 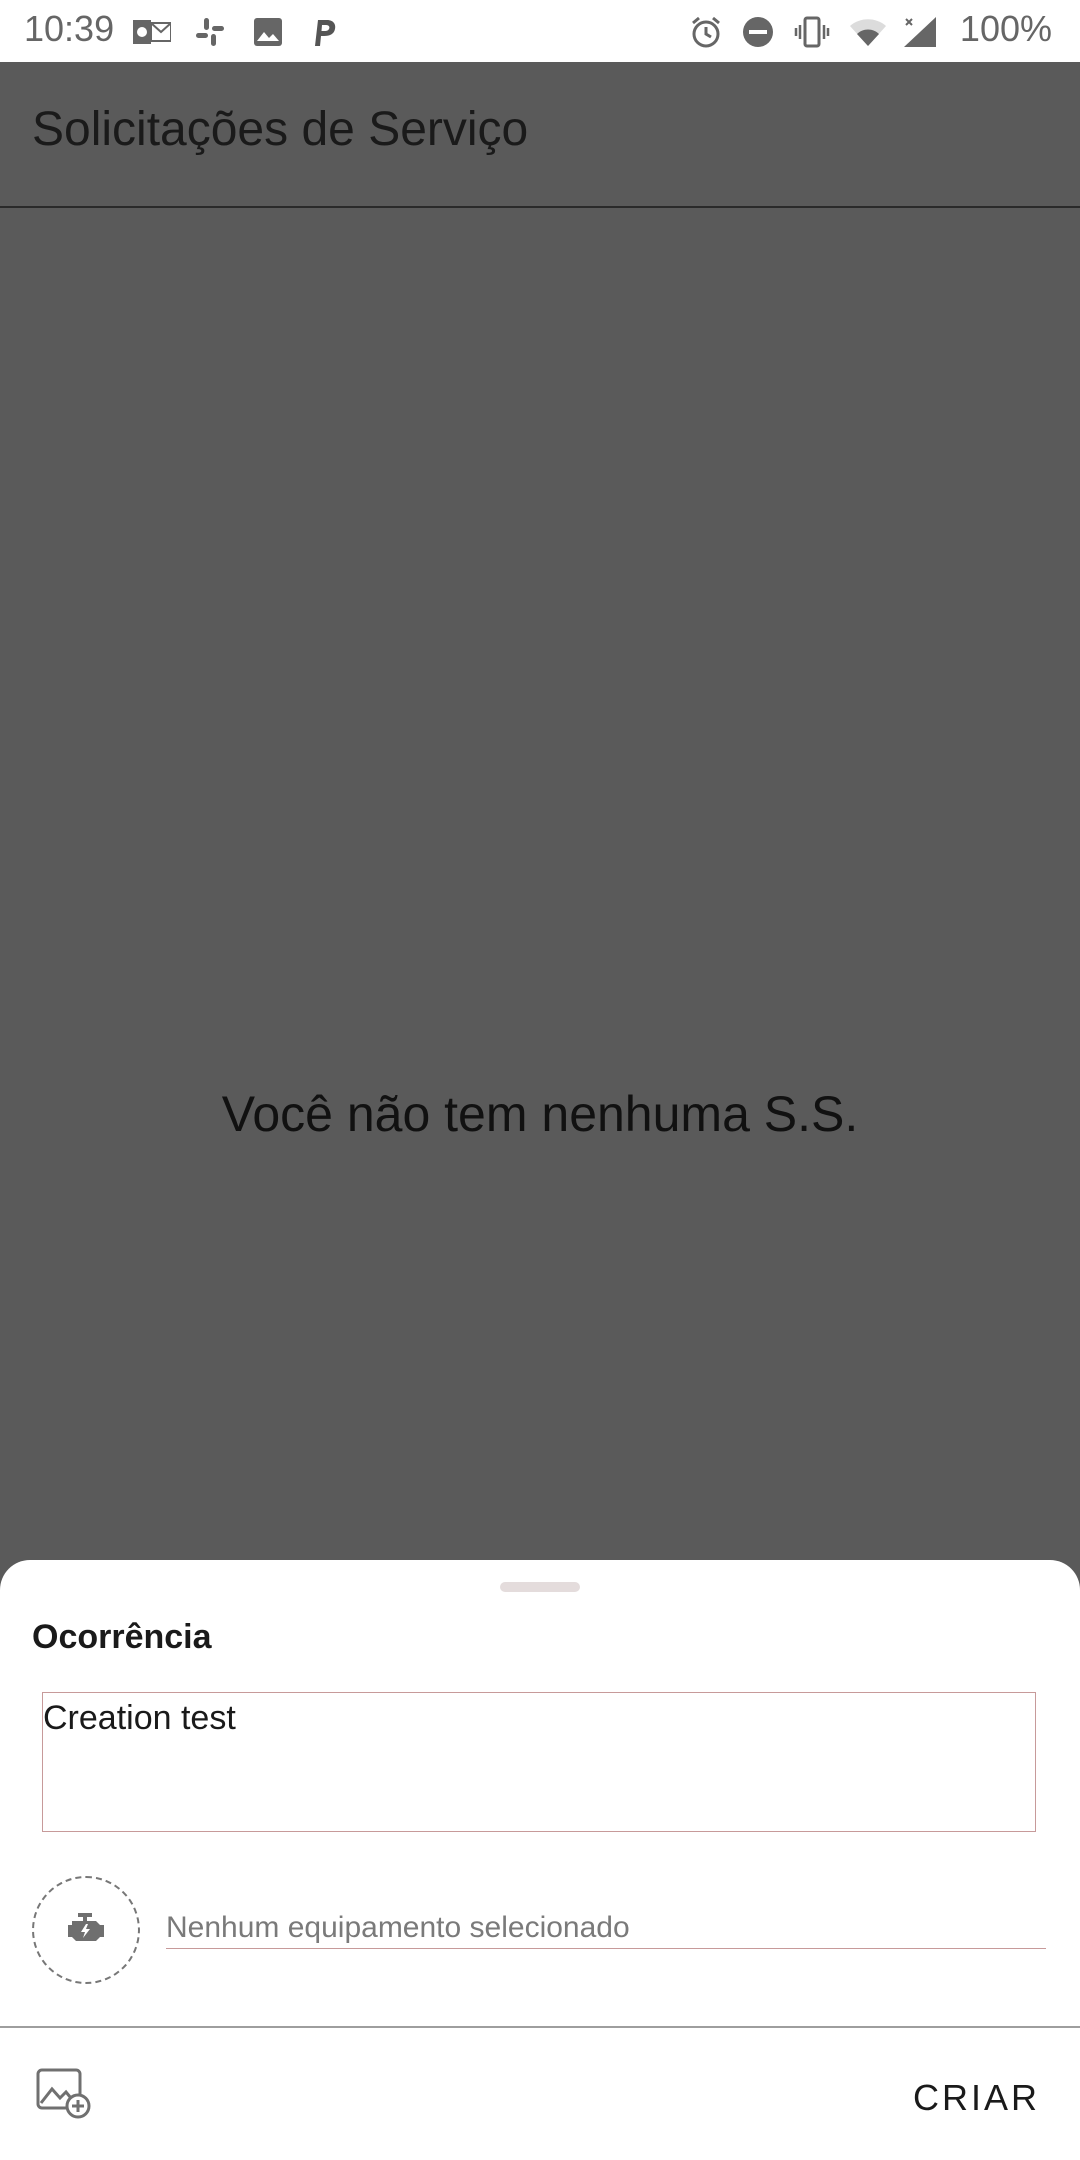 What do you see at coordinates (139, 1718) in the screenshot?
I see `occurrence-value: Creation test` at bounding box center [139, 1718].